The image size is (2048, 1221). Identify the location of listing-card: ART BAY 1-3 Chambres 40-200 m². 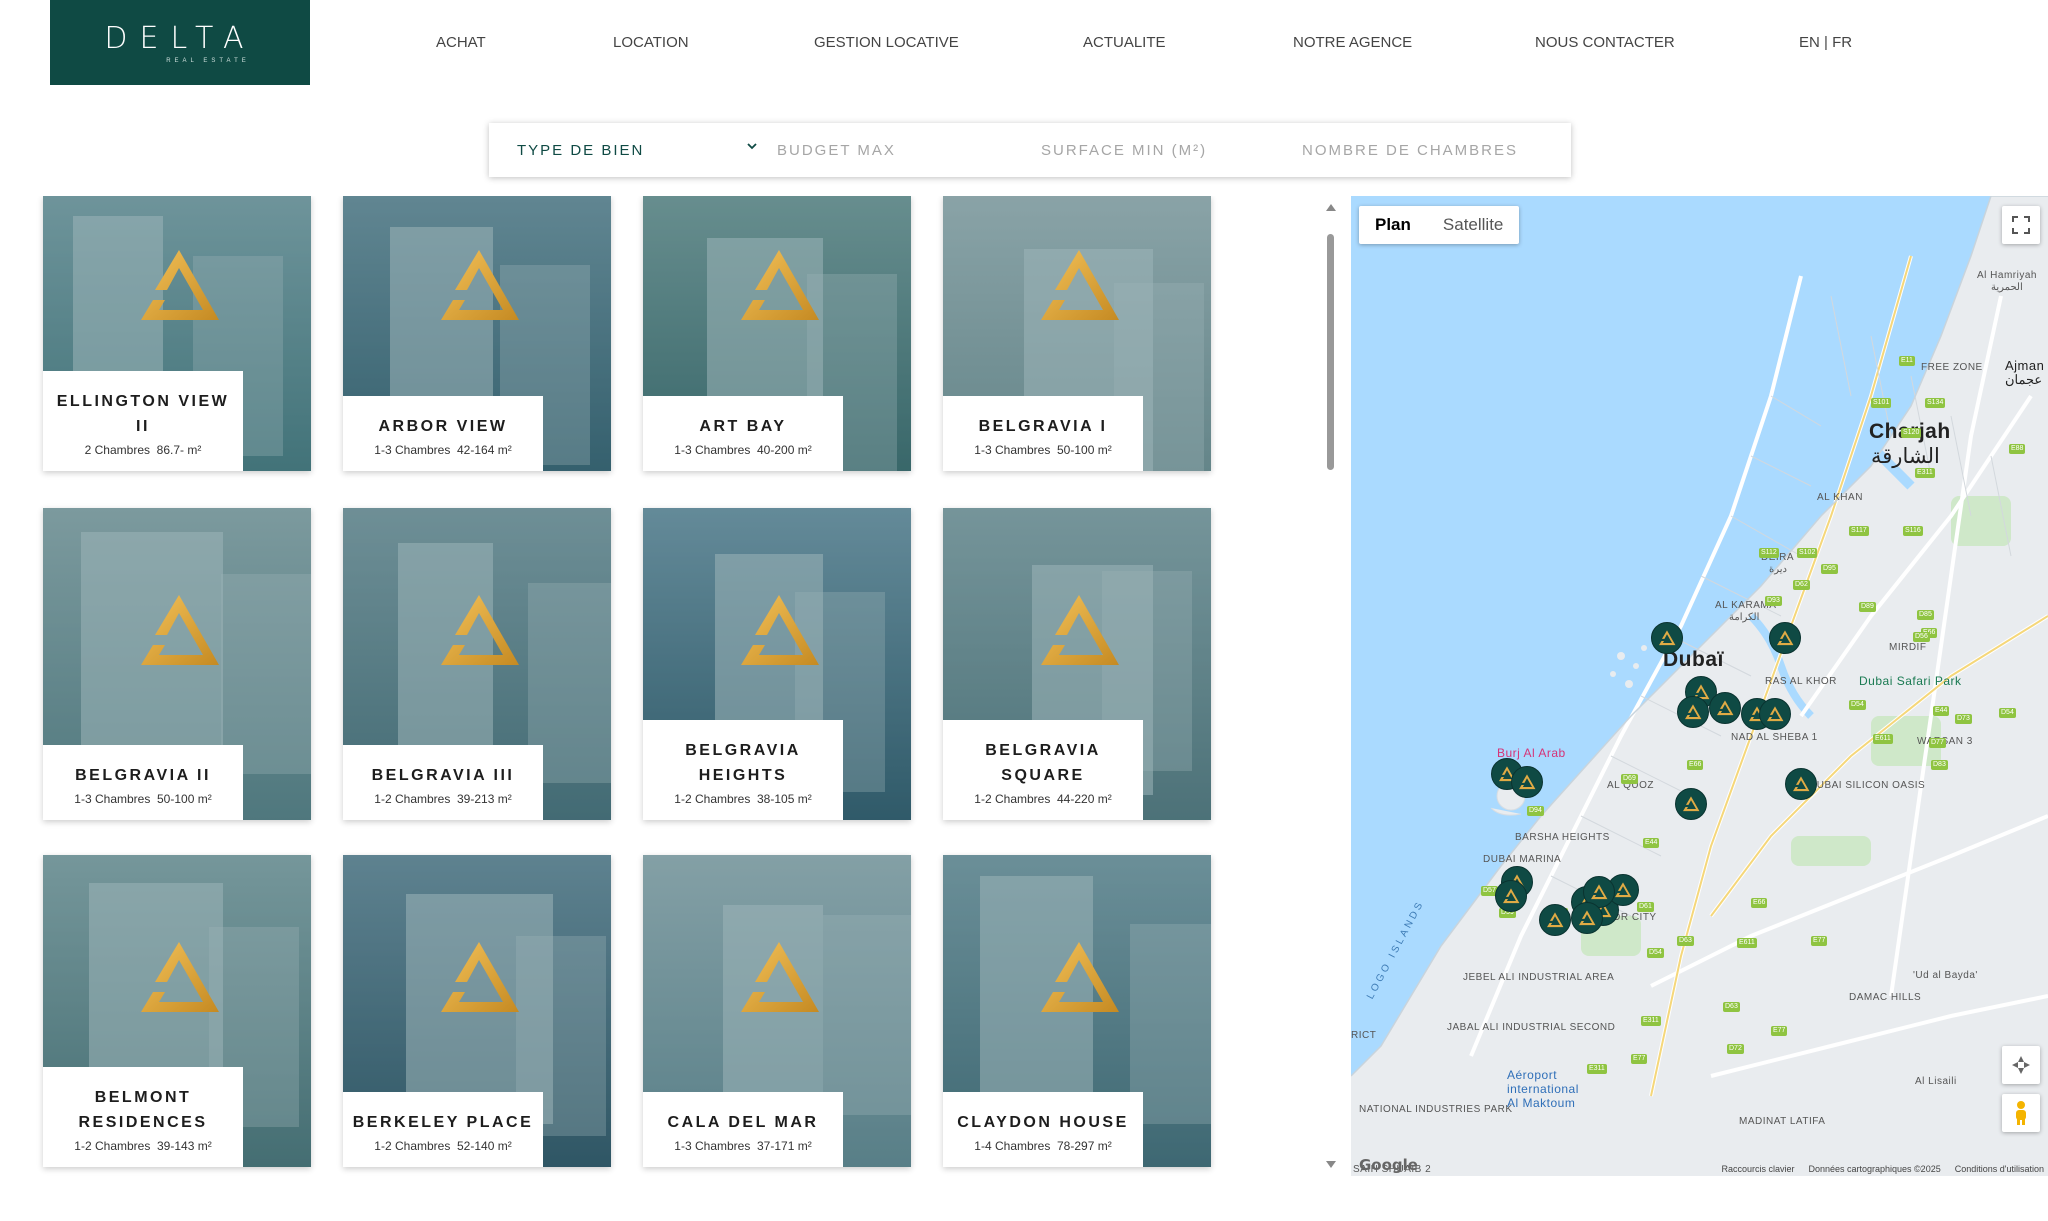
(777, 333).